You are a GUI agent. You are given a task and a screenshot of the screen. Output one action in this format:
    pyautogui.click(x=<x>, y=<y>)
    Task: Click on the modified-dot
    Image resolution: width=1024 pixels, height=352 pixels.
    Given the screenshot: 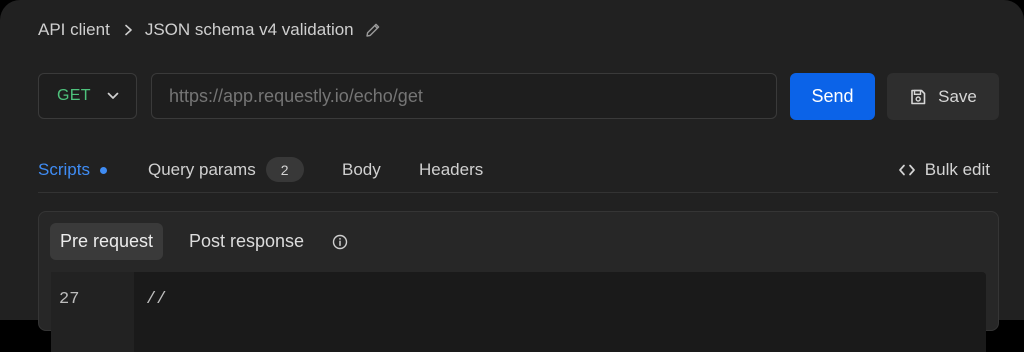 What is the action you would take?
    pyautogui.click(x=103, y=170)
    